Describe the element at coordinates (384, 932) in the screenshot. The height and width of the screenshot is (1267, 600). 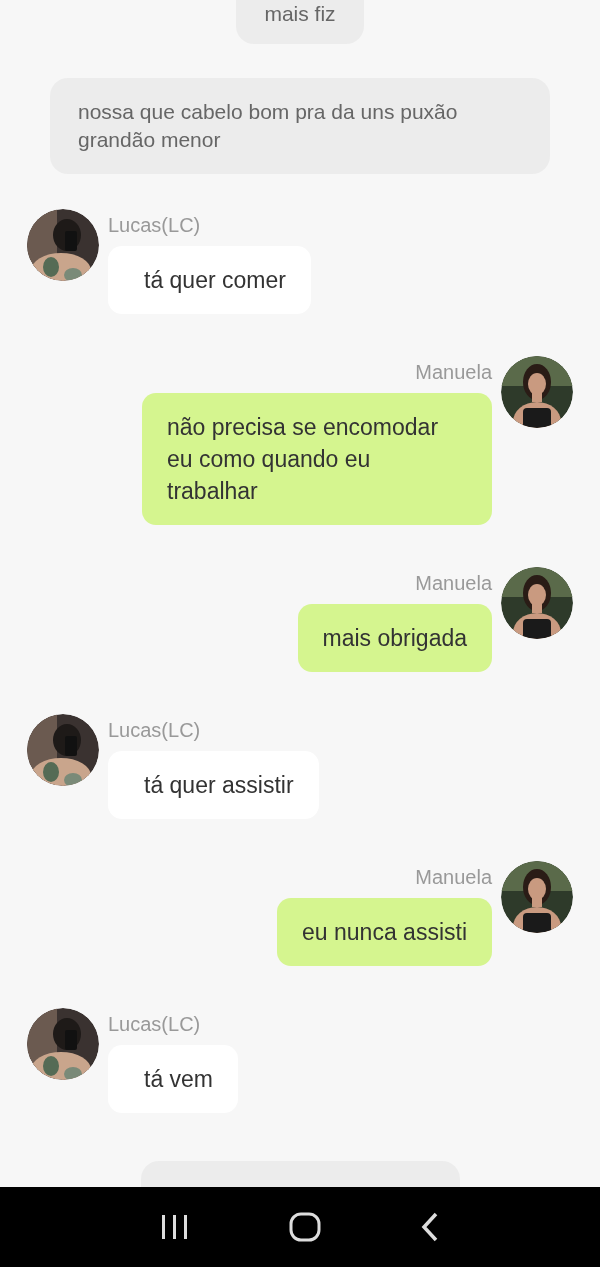
I see `message-bubble: eu nunca assisti` at that location.